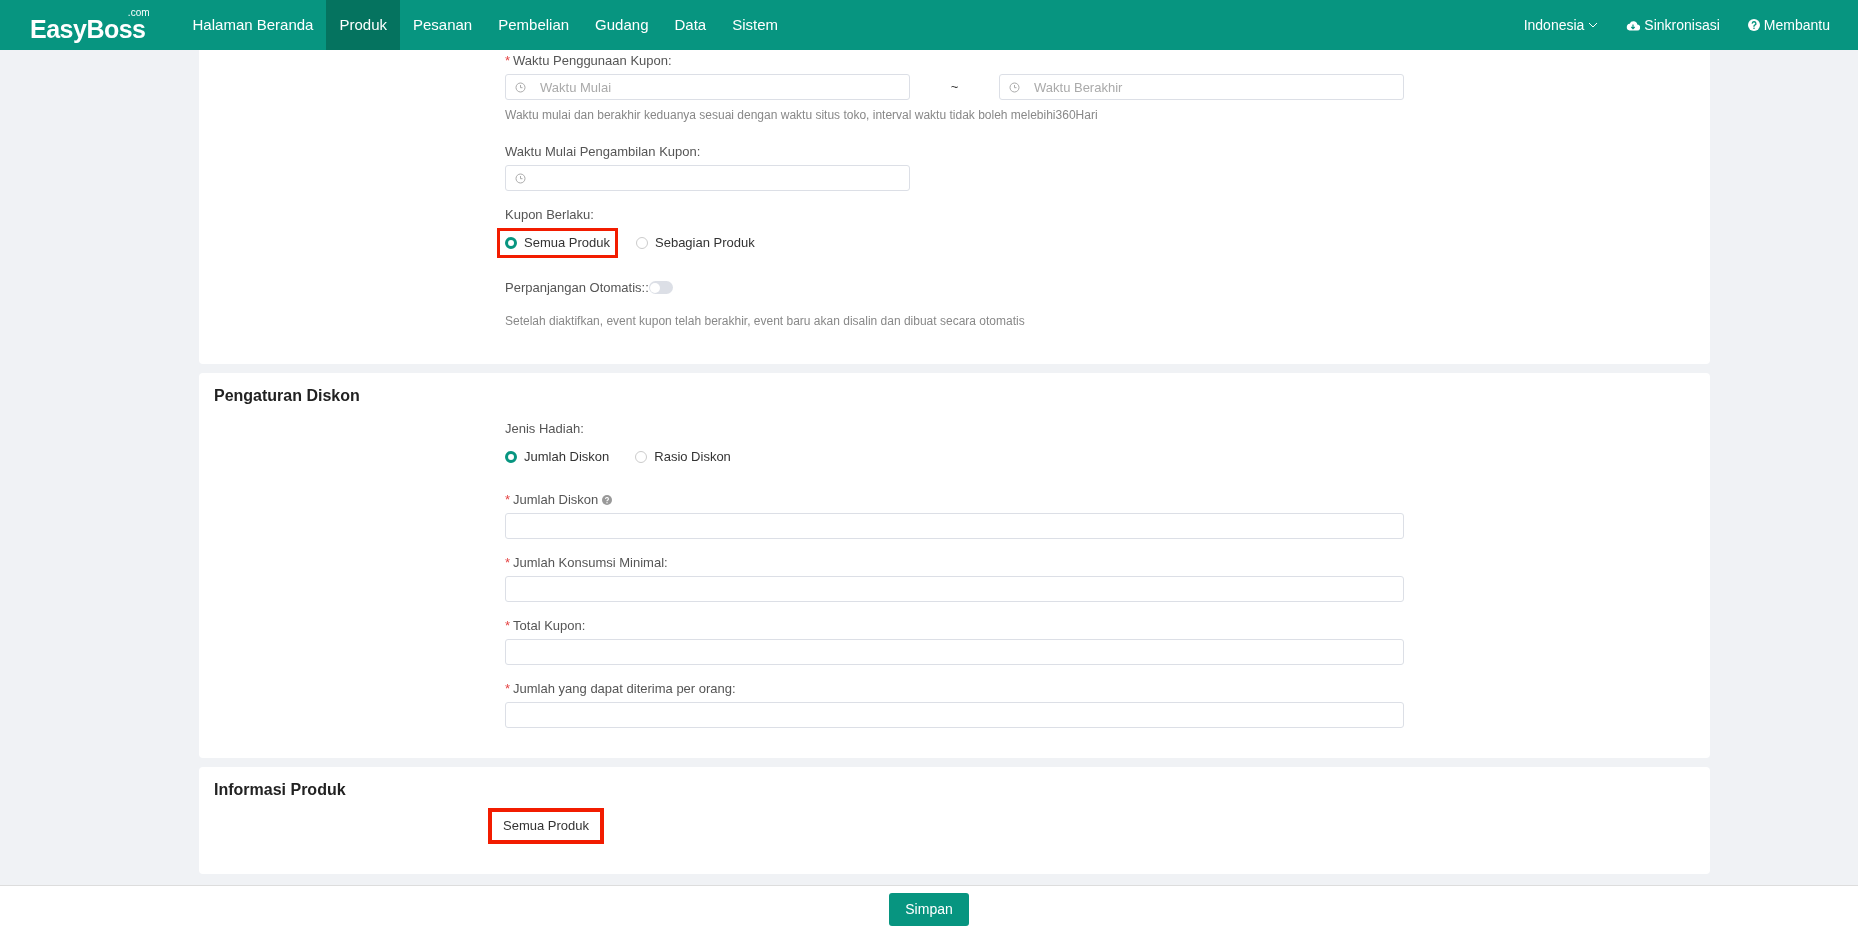 Image resolution: width=1858 pixels, height=933 pixels. I want to click on input-field: Waktu Berakhir, so click(1201, 87).